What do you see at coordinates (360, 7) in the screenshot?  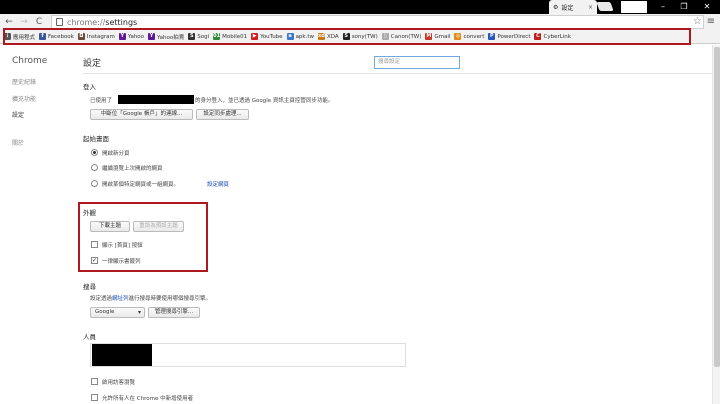 I see `title-bar: ⚙ 設定 × – ❐ ✕` at bounding box center [360, 7].